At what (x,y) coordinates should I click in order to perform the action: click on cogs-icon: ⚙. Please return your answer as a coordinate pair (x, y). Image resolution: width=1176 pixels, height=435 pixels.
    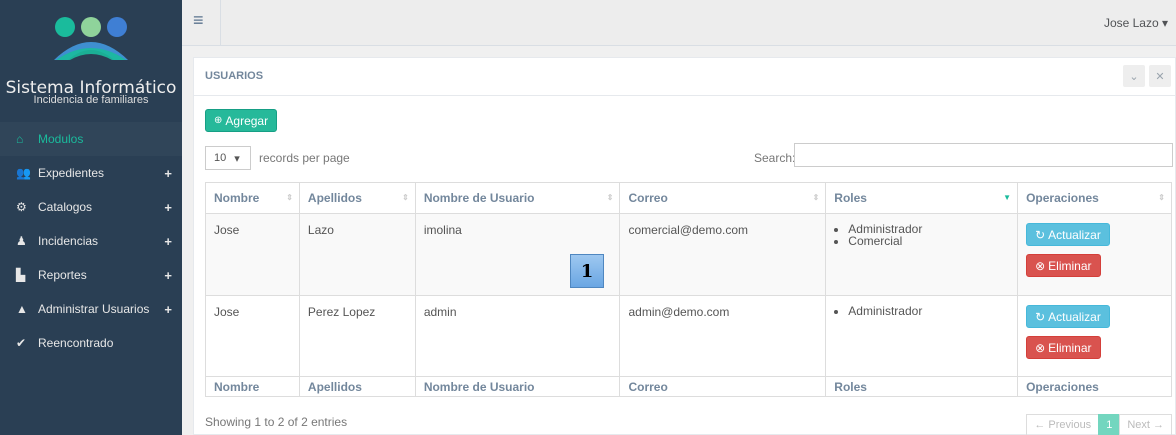
    Looking at the image, I should click on (21, 207).